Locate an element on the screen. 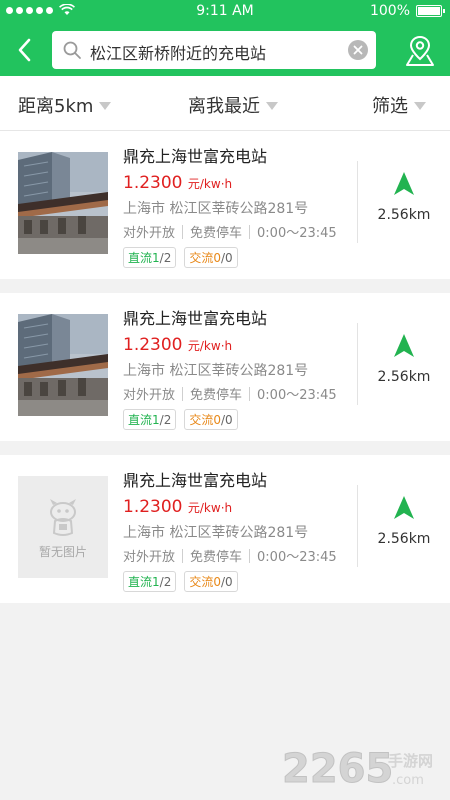 The width and height of the screenshot is (450, 800). map-view-button is located at coordinates (420, 51).